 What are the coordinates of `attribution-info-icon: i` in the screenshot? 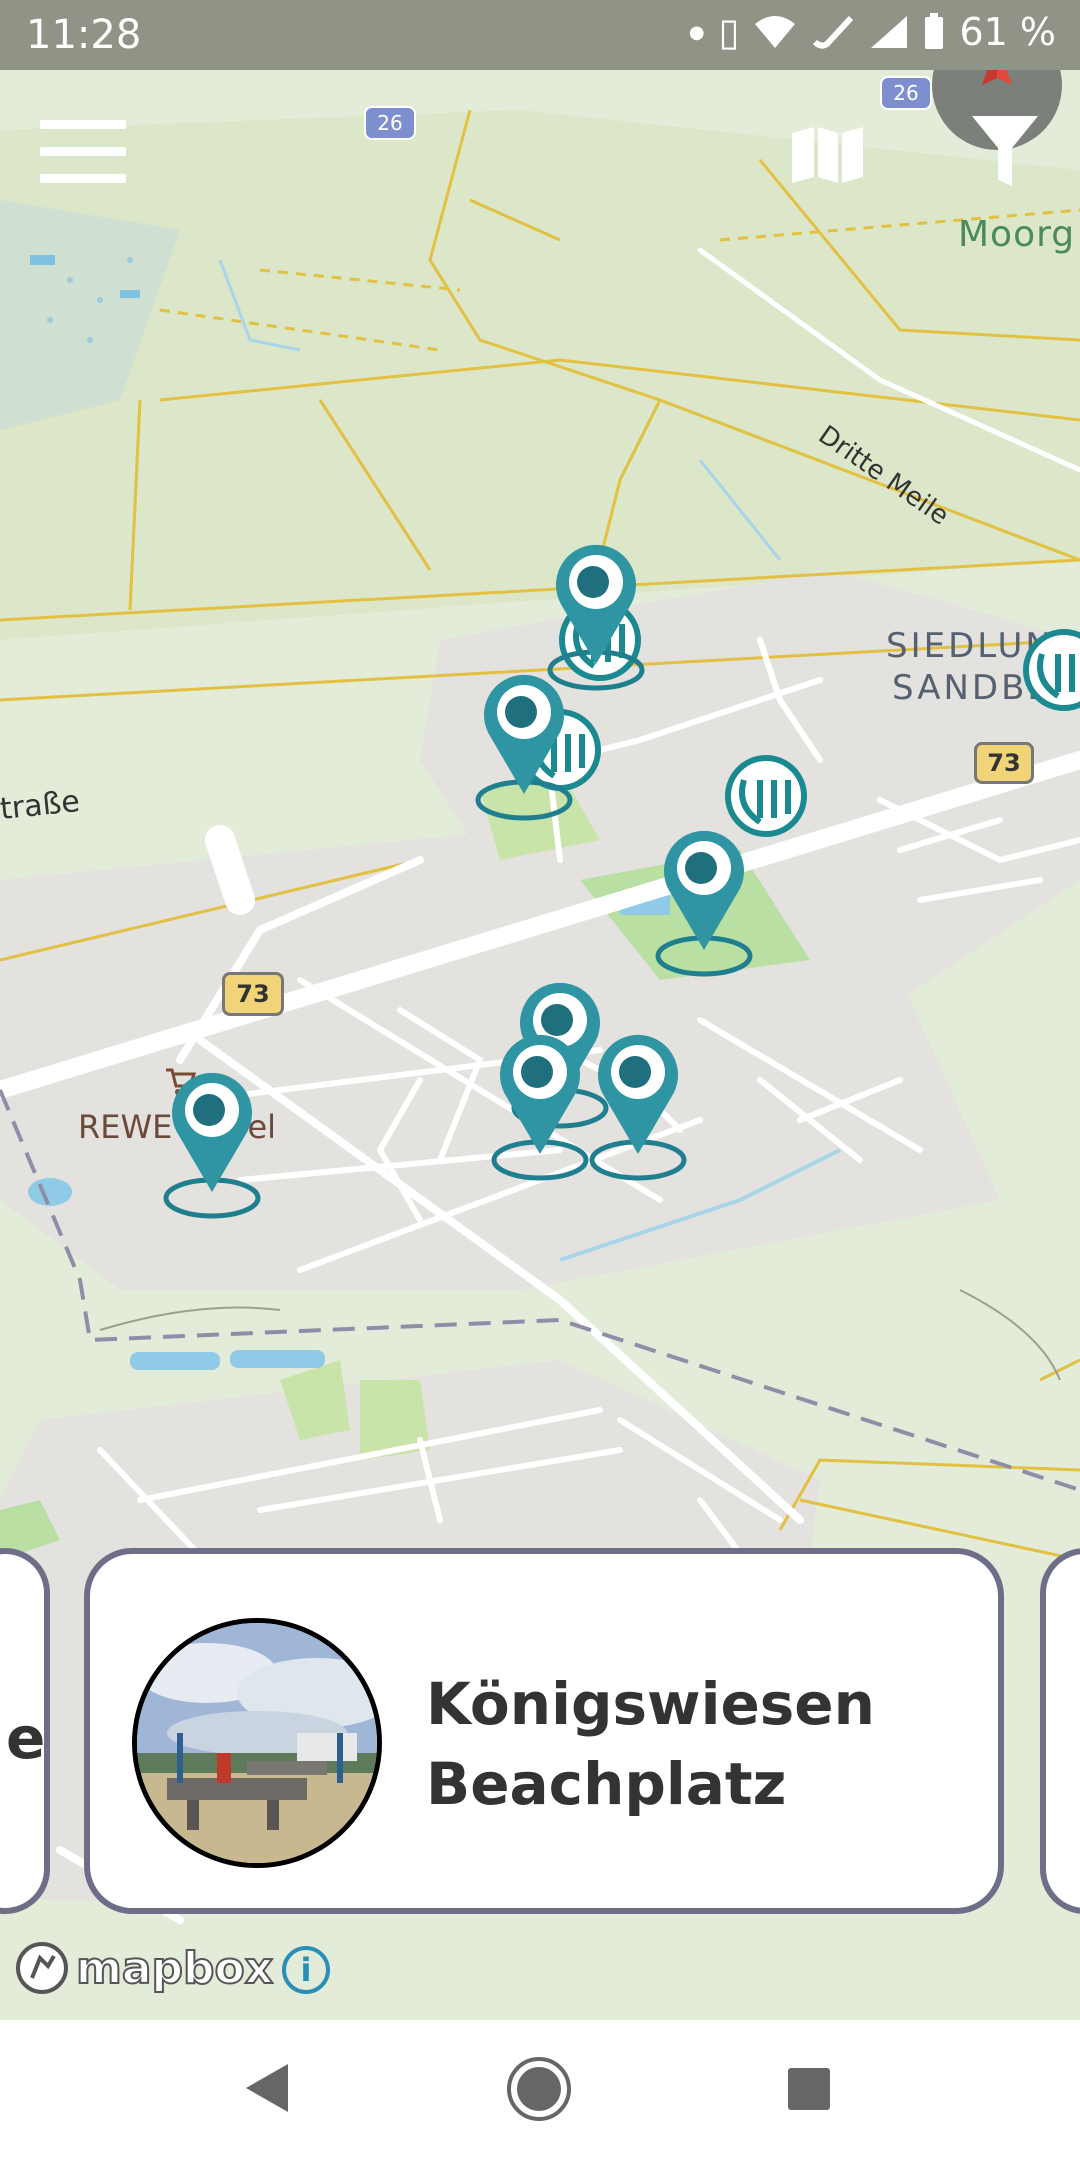 It's located at (306, 1970).